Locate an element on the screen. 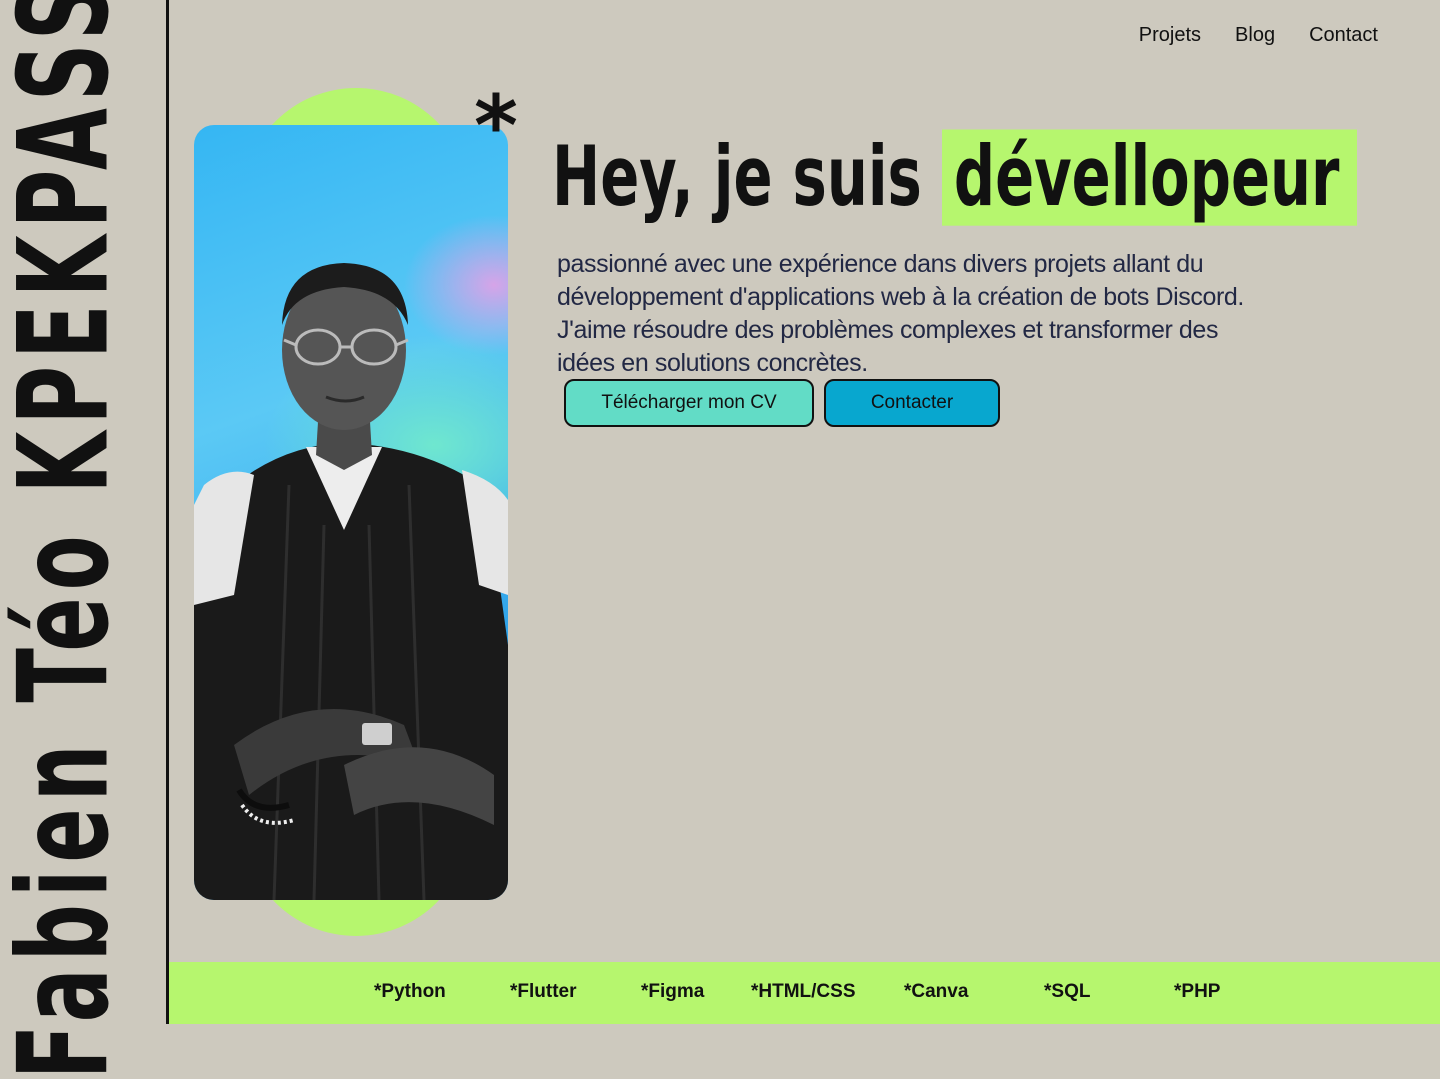  top-nav: Projets Blog Contact is located at coordinates (1258, 35).